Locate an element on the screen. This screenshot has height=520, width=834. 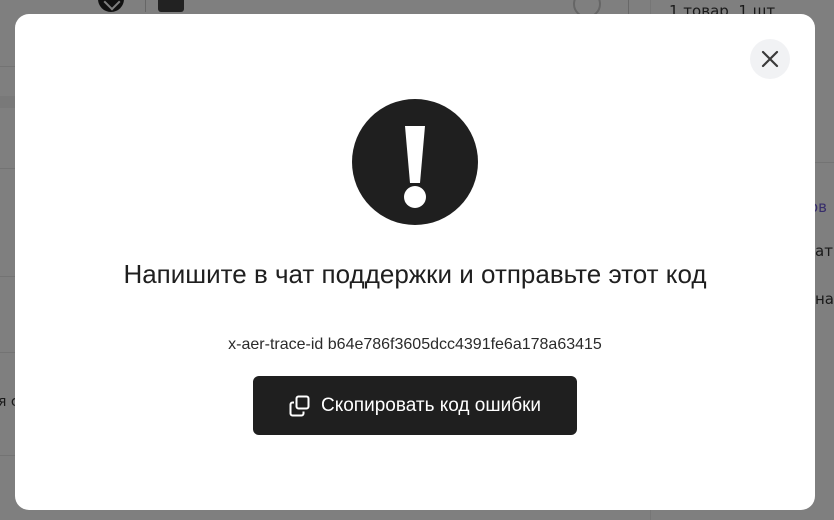
close-icon is located at coordinates (770, 59).